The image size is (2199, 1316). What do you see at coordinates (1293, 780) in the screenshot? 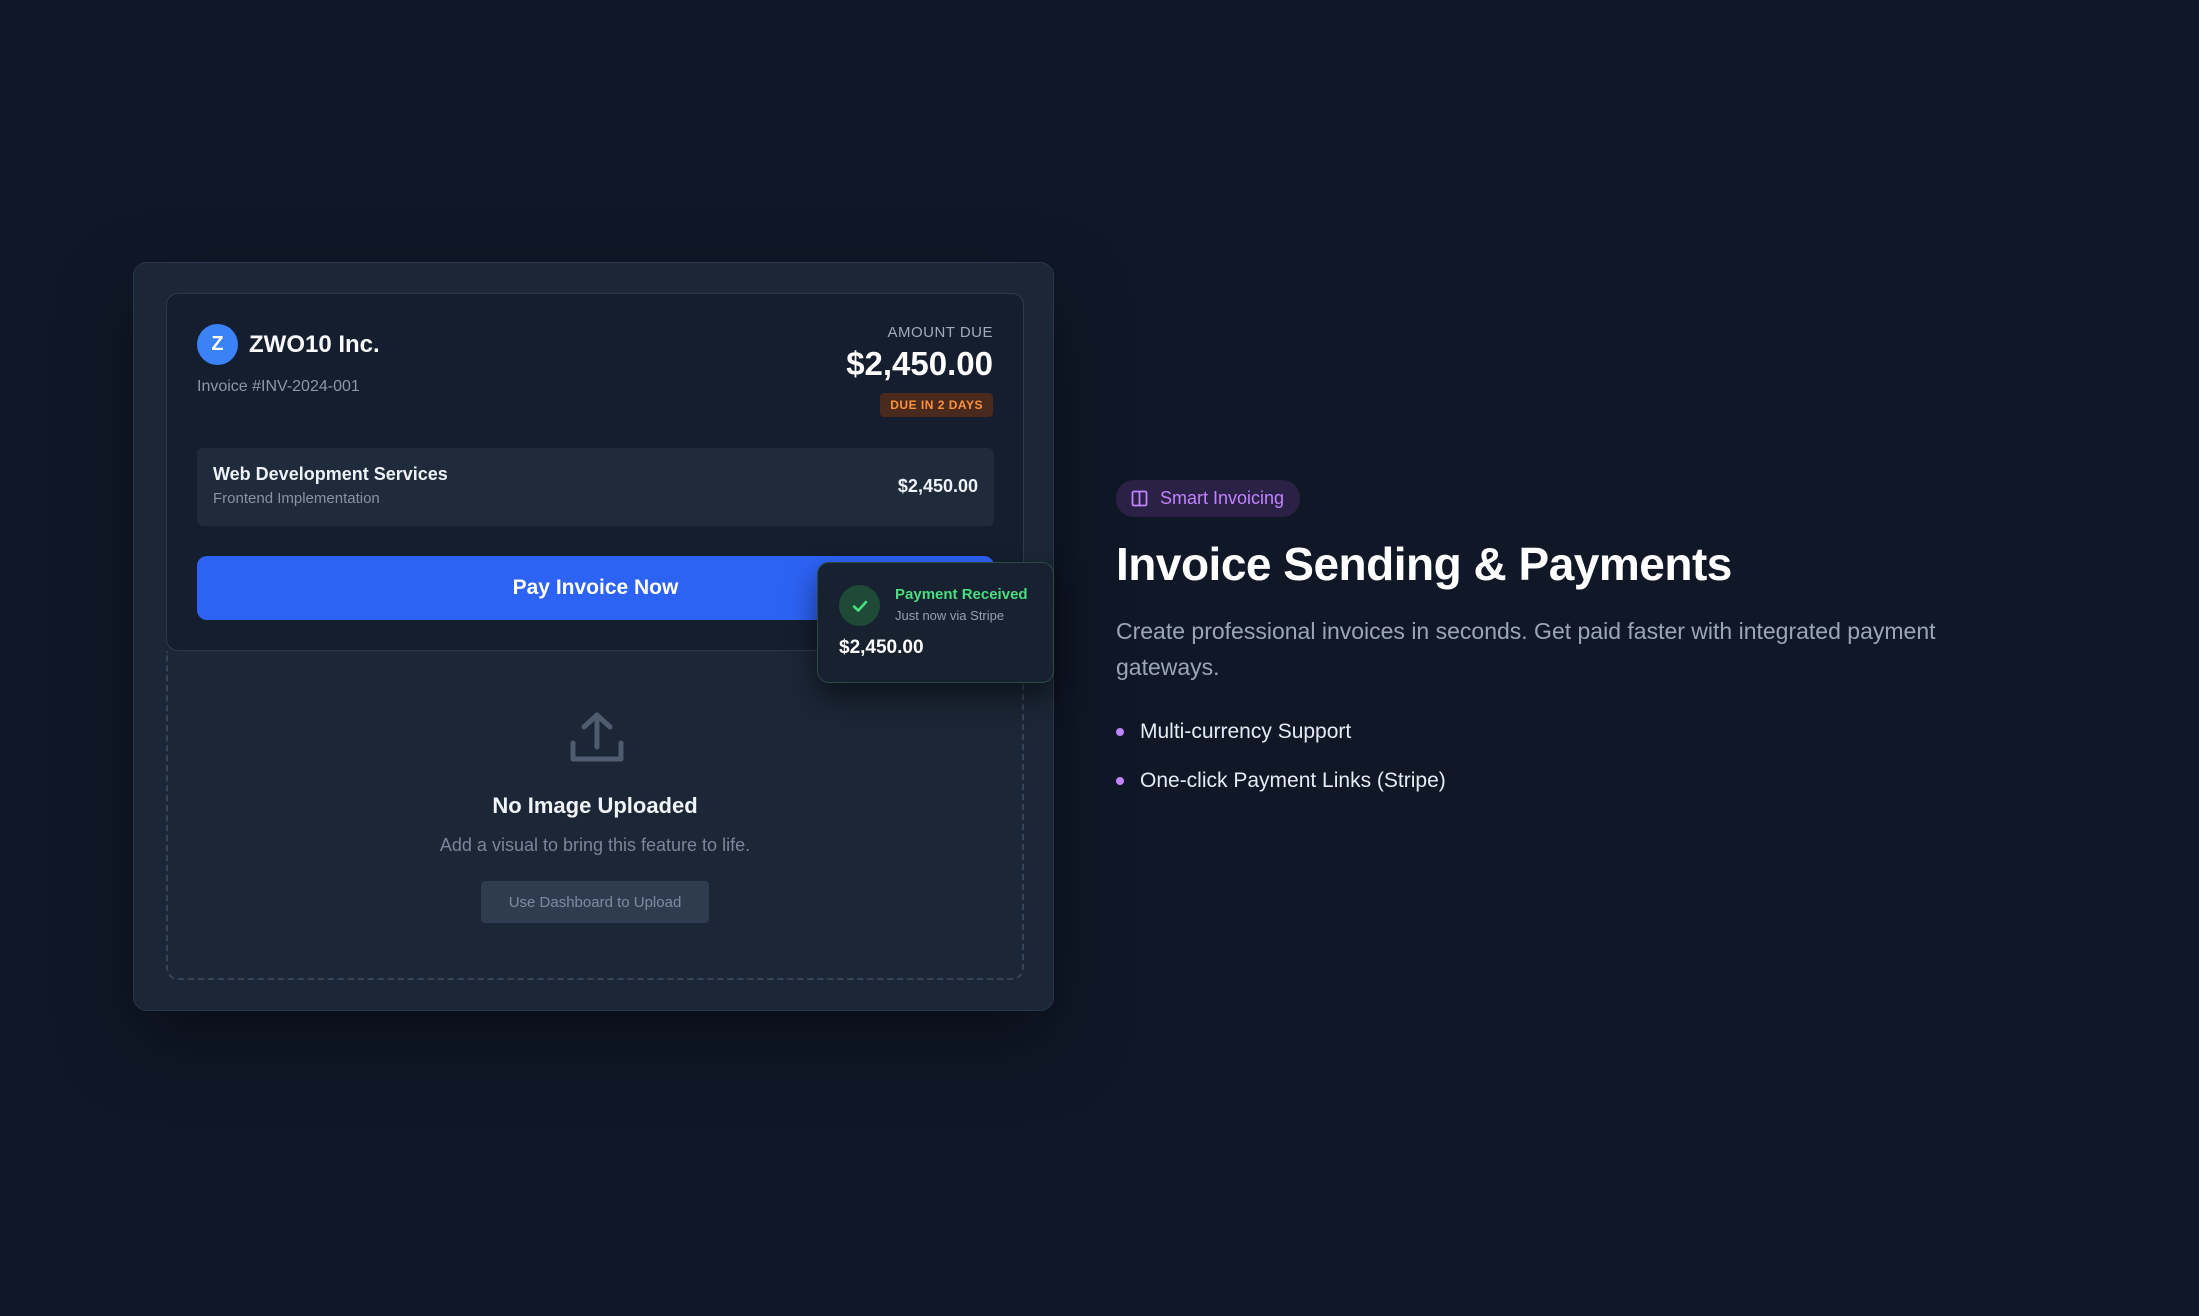
I see `feature-list-label: One-click Payment Links (Stripe)` at bounding box center [1293, 780].